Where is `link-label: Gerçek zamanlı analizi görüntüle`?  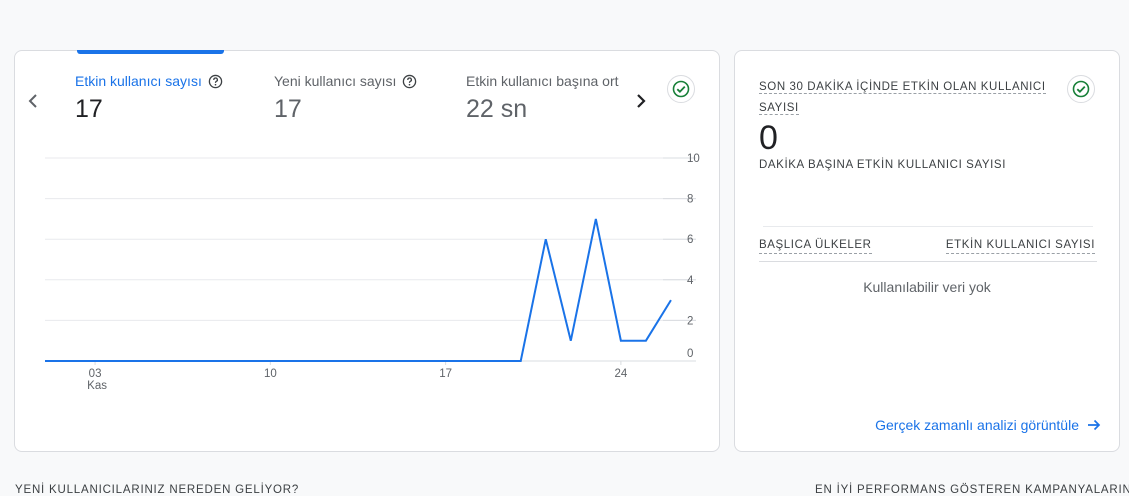 link-label: Gerçek zamanlı analizi görüntüle is located at coordinates (977, 425).